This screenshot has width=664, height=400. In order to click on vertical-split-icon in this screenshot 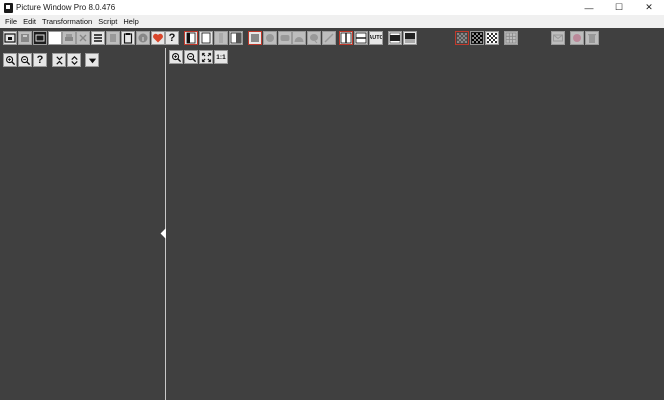, I will do `click(346, 38)`.